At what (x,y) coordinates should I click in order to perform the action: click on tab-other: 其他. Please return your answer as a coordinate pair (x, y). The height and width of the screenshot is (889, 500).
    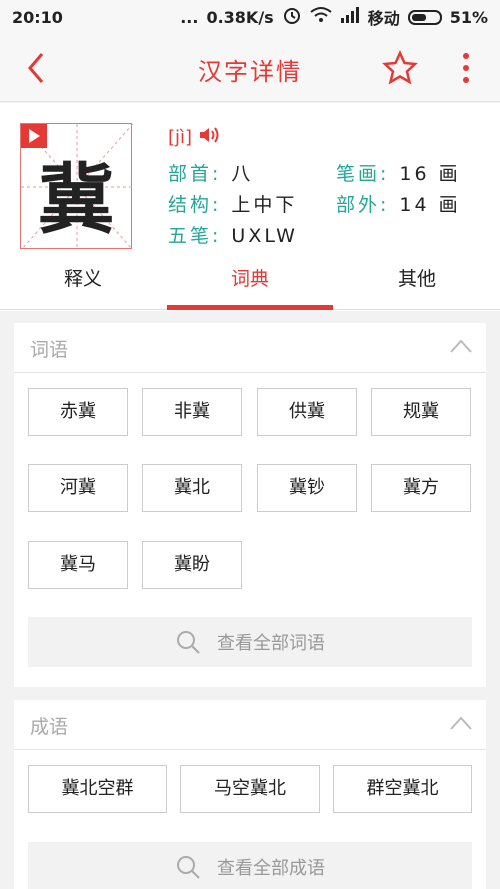
    Looking at the image, I should click on (417, 281).